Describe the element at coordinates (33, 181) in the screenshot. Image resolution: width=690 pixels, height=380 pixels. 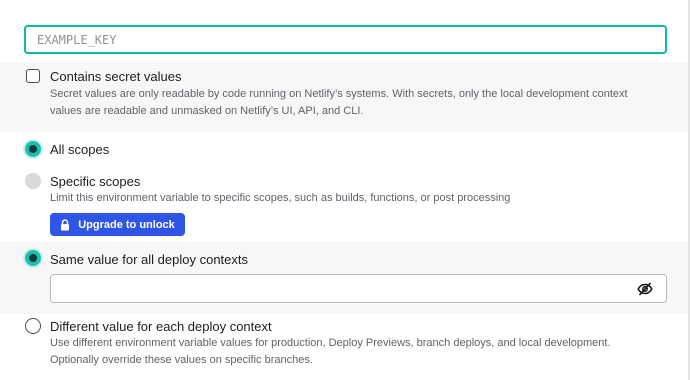
I see `specific-scopes-radio` at that location.